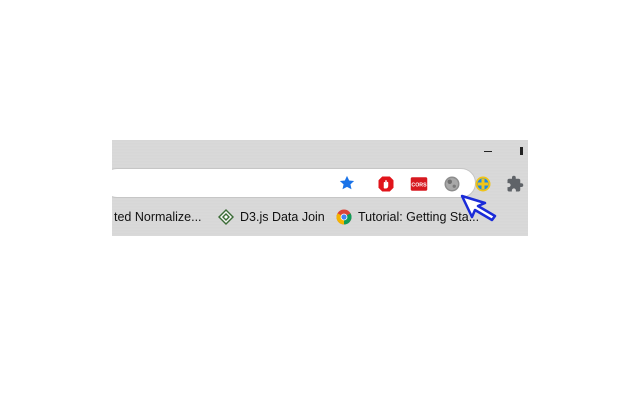 The height and width of the screenshot is (400, 640). I want to click on chrome-icon, so click(344, 217).